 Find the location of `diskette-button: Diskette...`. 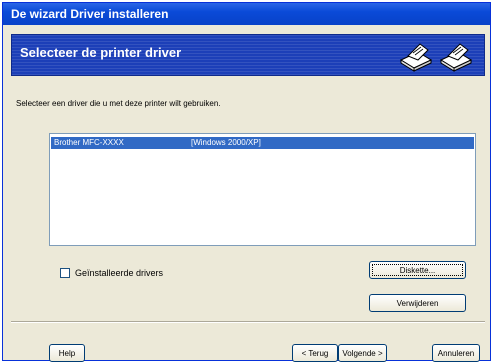

diskette-button: Diskette... is located at coordinates (417, 270).